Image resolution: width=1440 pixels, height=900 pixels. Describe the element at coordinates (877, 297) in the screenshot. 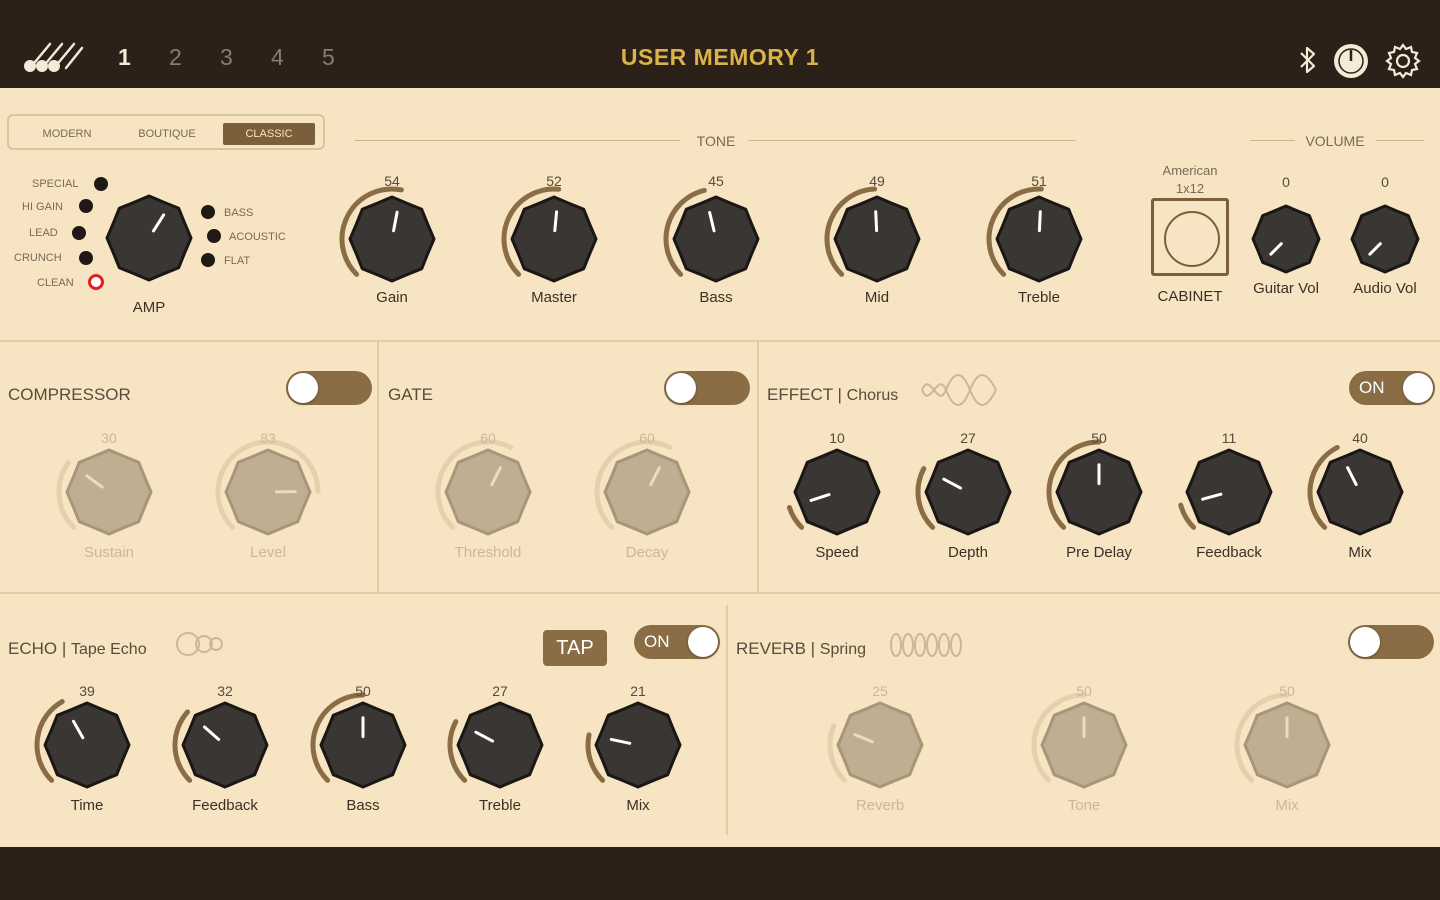

I see `tone-mid-label: Mid` at that location.